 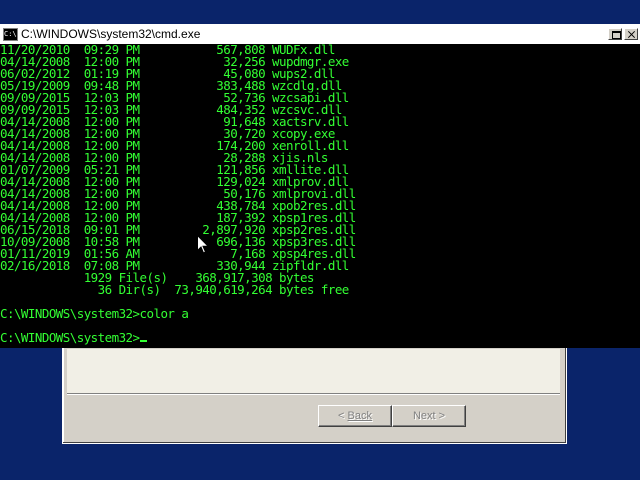 What do you see at coordinates (615, 34) in the screenshot?
I see `maximize-icon` at bounding box center [615, 34].